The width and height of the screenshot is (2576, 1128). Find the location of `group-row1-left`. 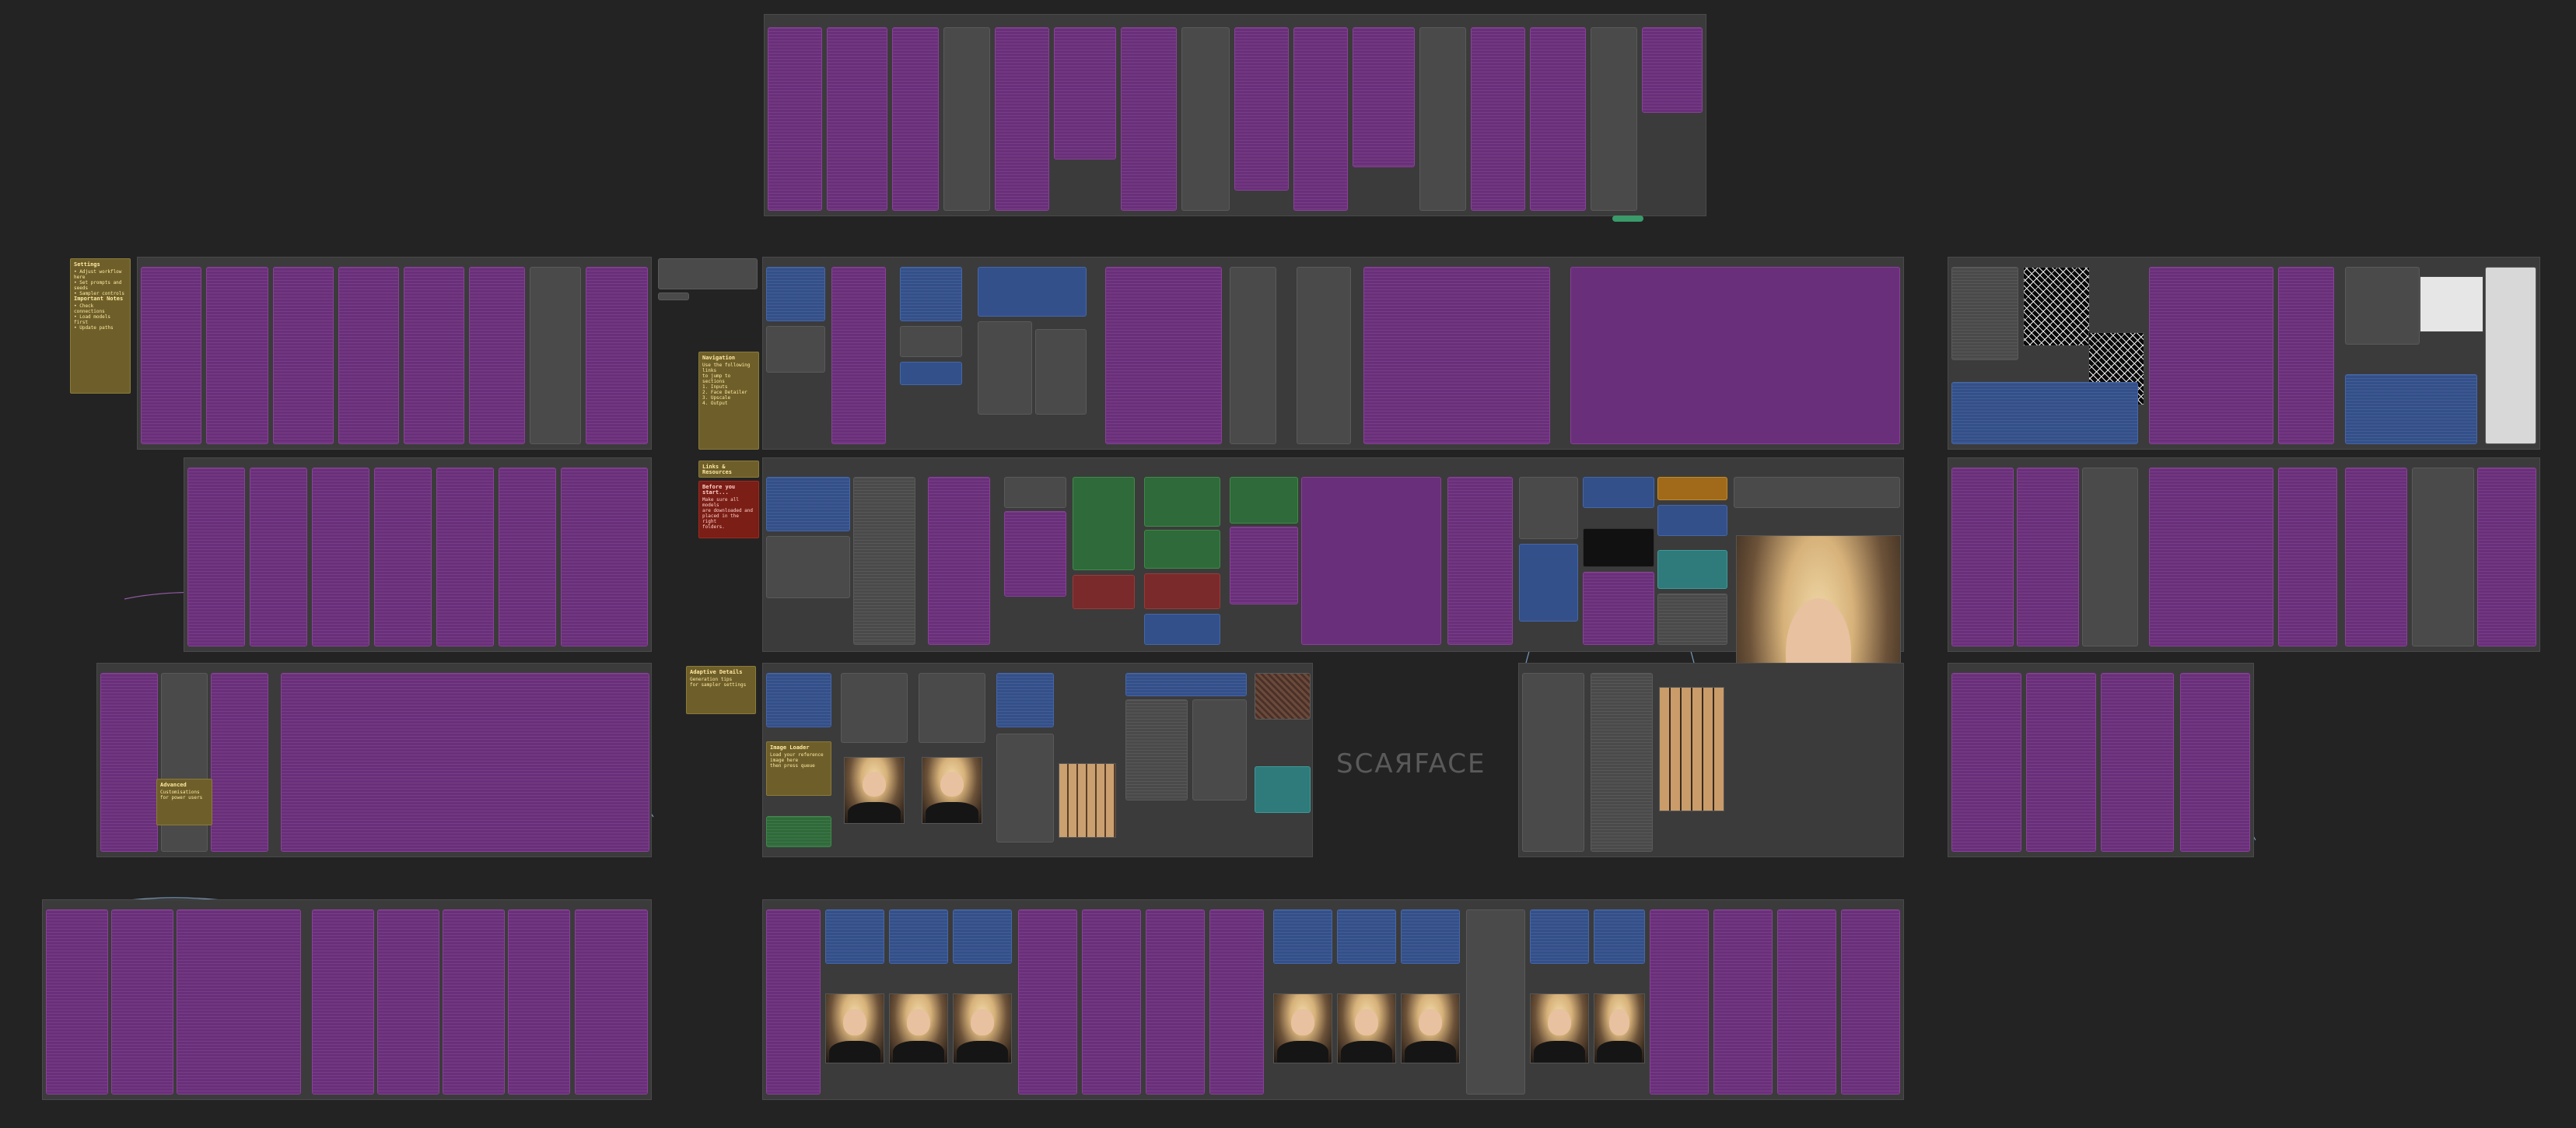

group-row1-left is located at coordinates (395, 353).